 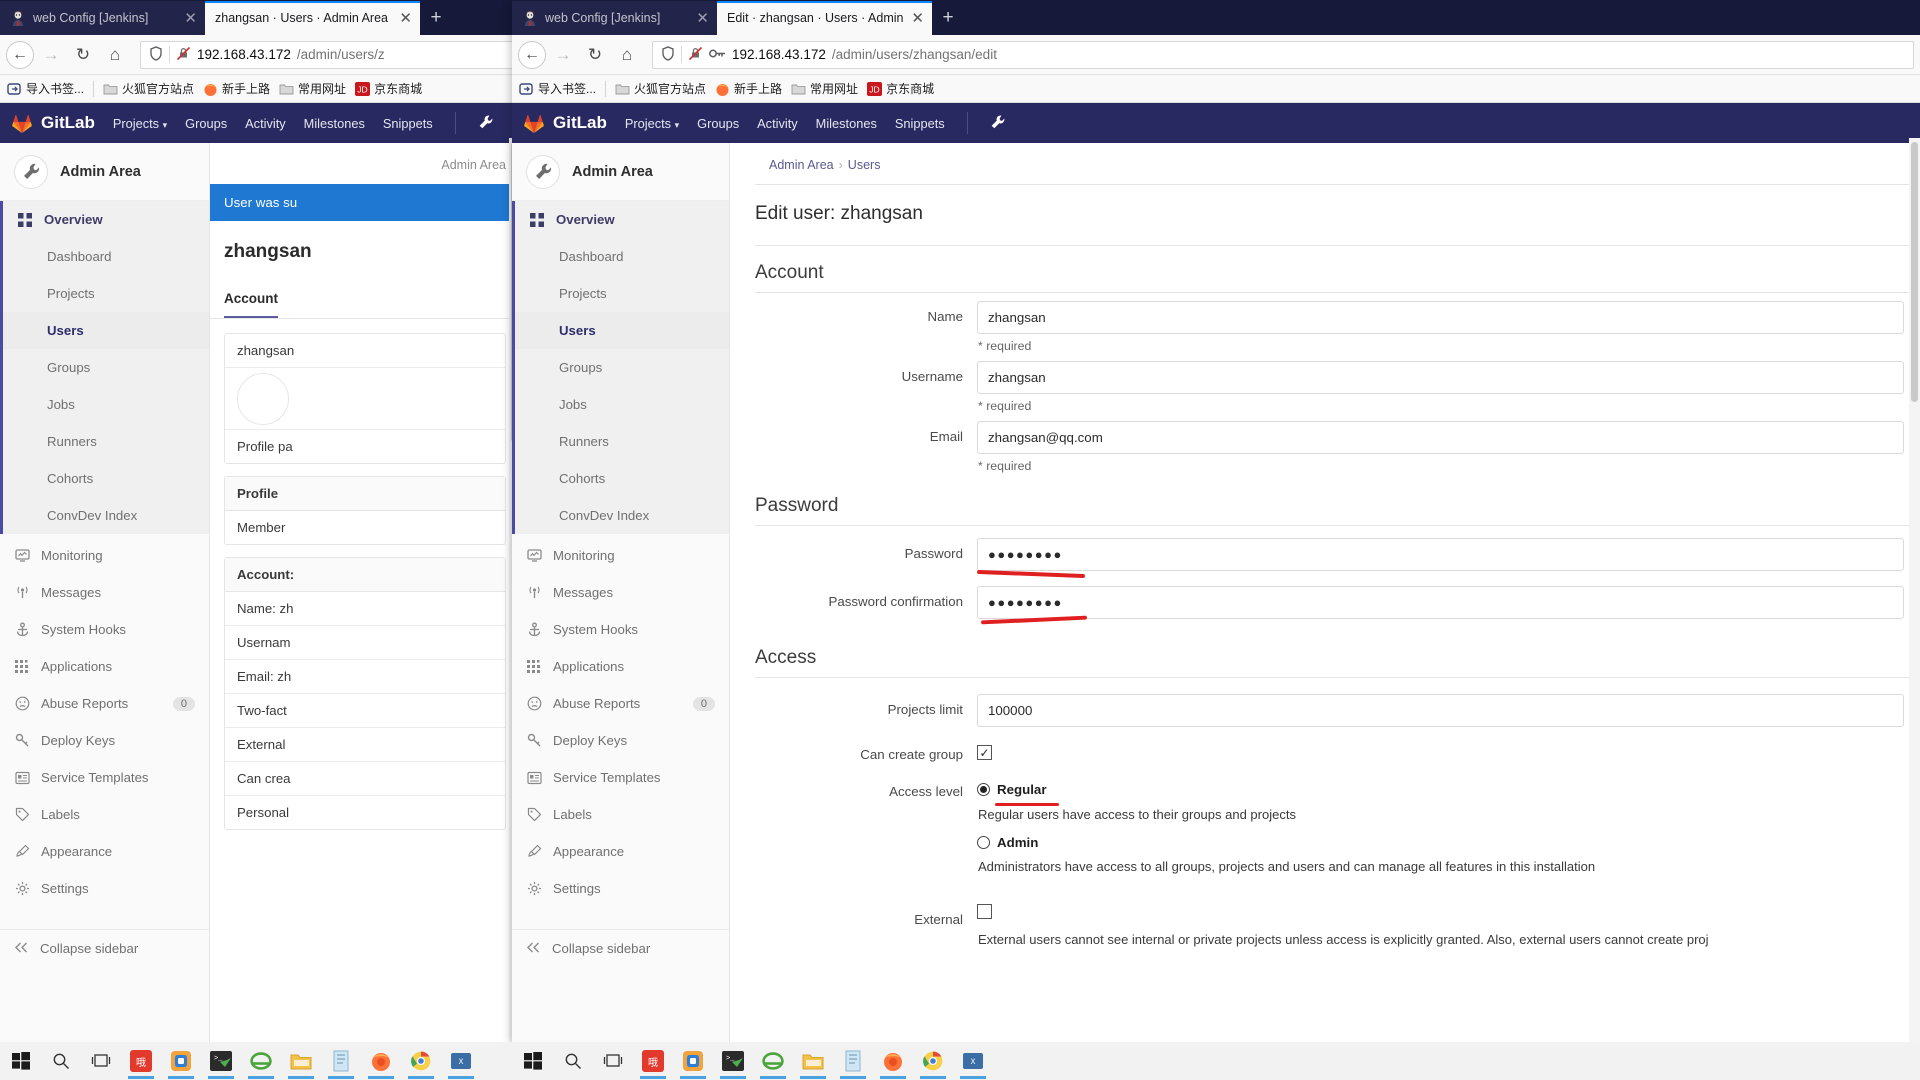 What do you see at coordinates (614, 18) in the screenshot?
I see `tab-web-config-jenkins-right: web Config [Jenkins] ✕` at bounding box center [614, 18].